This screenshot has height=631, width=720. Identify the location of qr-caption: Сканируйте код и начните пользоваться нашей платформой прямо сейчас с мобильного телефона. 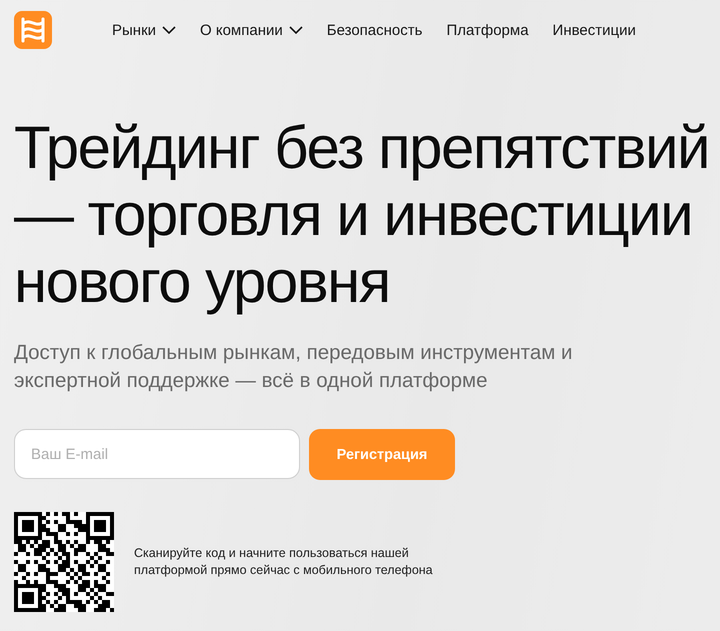
(284, 562).